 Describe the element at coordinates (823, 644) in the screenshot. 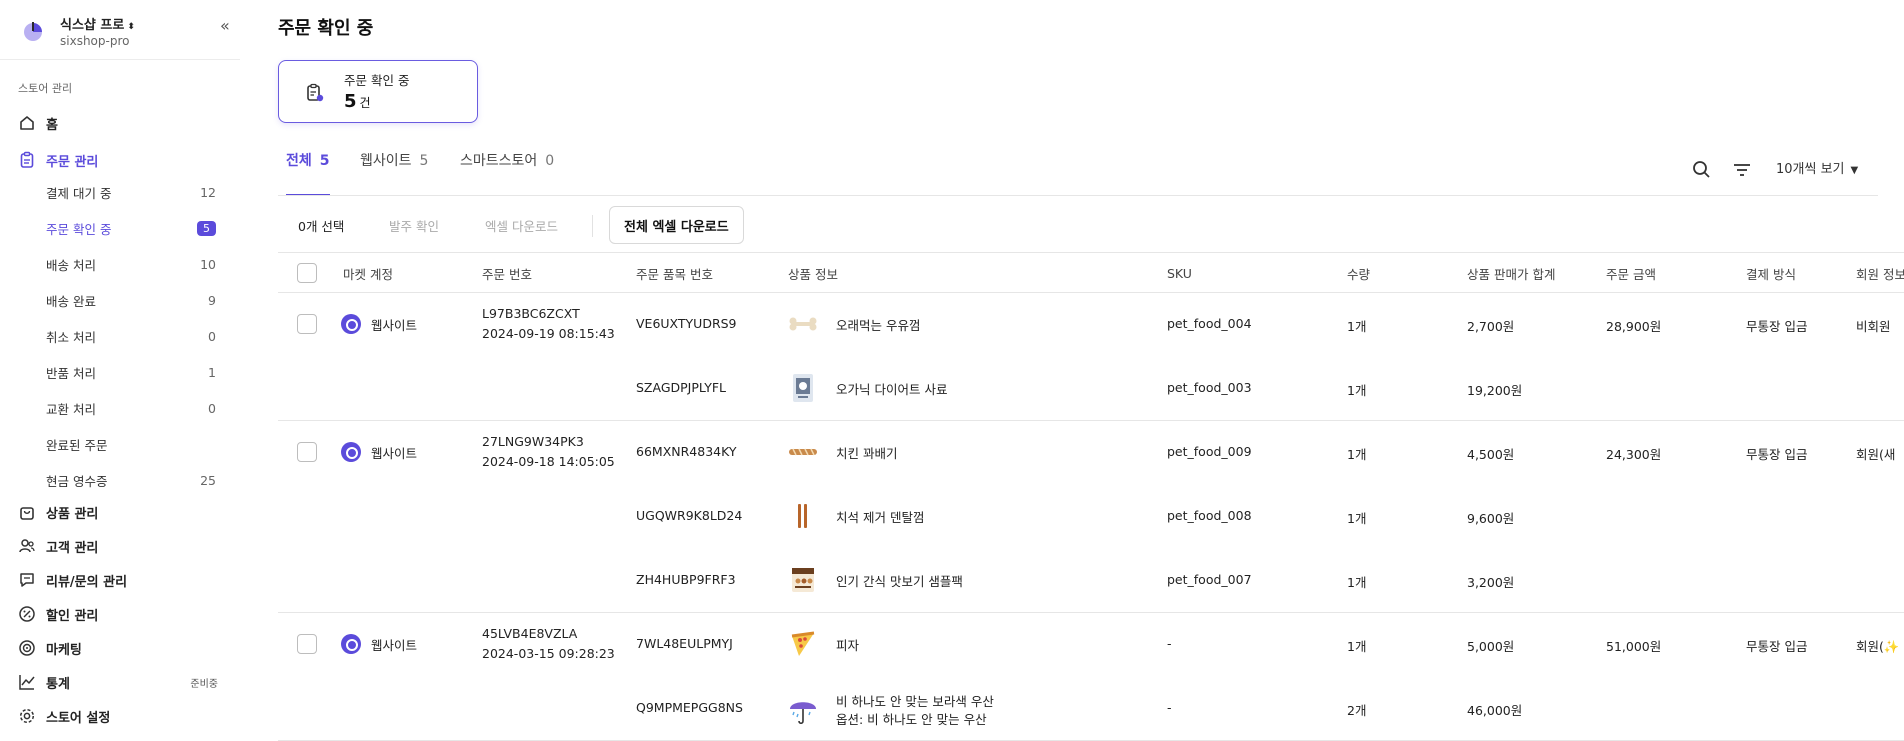

I see `product-cell: 피자` at that location.